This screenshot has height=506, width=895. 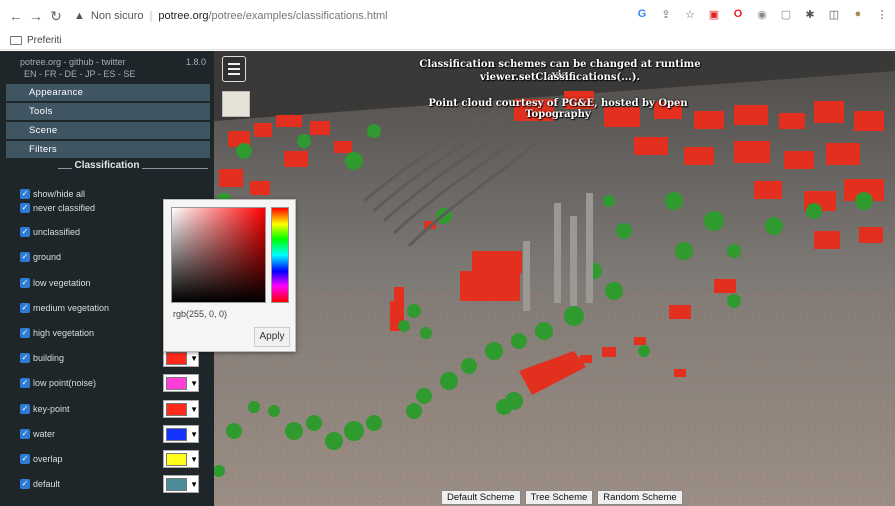 What do you see at coordinates (108, 121) in the screenshot?
I see `accordion: Appearance Tools Scene Filters` at bounding box center [108, 121].